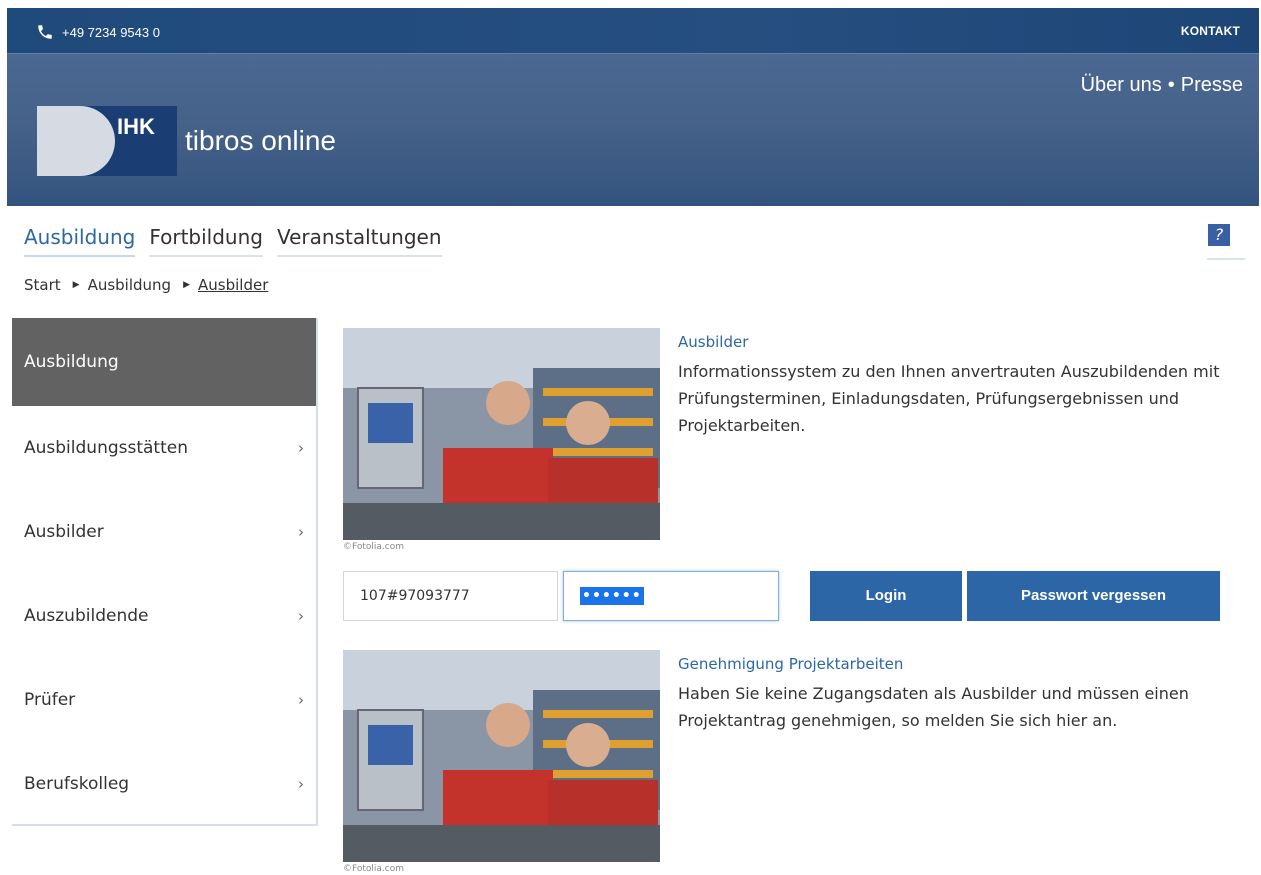 The image size is (1261, 875). I want to click on forgot-password-button: Passwort vergessen, so click(1093, 596).